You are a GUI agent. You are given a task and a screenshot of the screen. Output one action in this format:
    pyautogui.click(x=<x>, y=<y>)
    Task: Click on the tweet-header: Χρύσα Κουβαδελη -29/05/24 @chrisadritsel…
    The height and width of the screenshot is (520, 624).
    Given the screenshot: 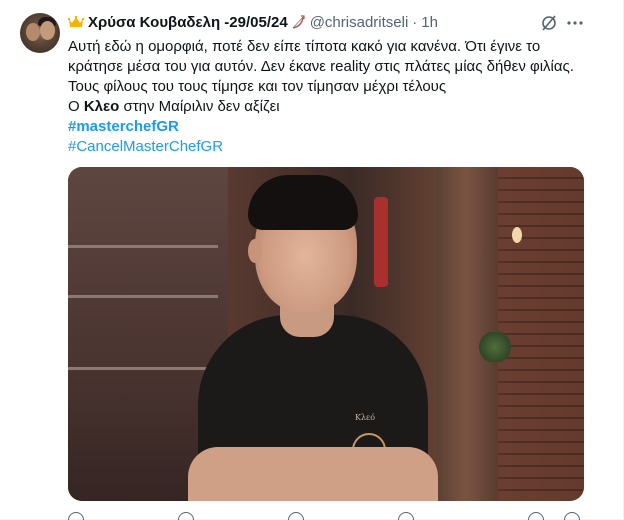 What is the action you would take?
    pyautogui.click(x=253, y=22)
    